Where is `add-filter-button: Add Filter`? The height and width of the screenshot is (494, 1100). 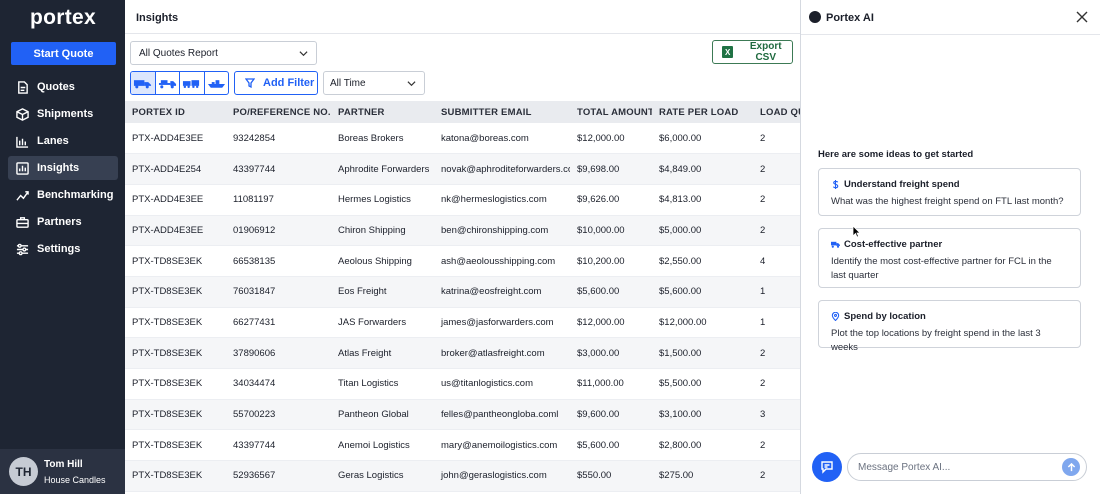
add-filter-button: Add Filter is located at coordinates (276, 83).